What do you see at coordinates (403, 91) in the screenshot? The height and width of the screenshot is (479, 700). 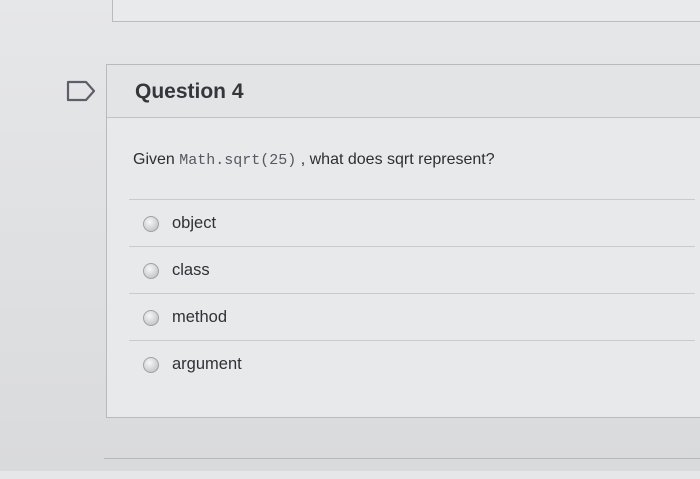 I see `question-header: Question 4` at bounding box center [403, 91].